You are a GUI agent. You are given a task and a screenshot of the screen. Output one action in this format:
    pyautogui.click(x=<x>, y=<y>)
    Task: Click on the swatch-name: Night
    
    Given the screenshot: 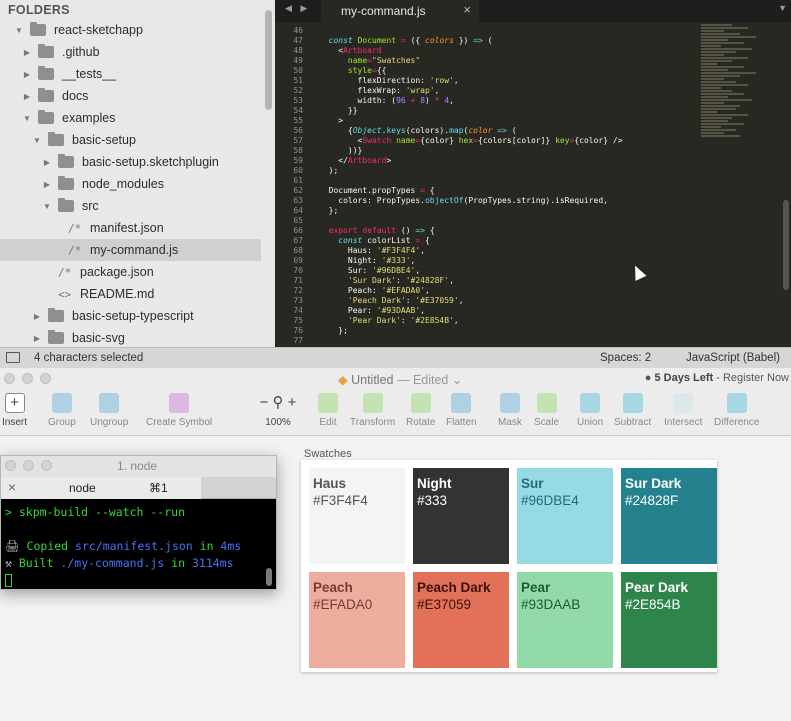 What is the action you would take?
    pyautogui.click(x=434, y=483)
    